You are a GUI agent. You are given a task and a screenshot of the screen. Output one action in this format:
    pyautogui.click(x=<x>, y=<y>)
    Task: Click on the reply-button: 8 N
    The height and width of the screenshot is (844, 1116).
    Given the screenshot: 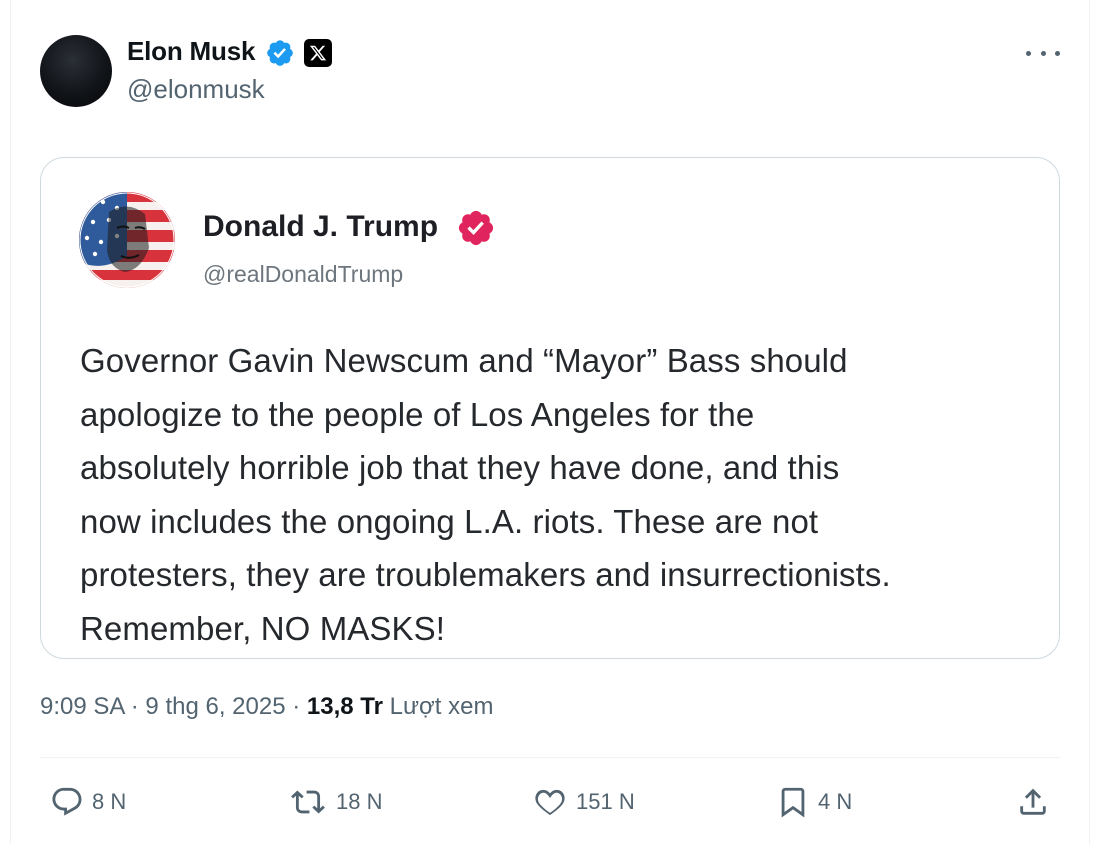 What is the action you would take?
    pyautogui.click(x=88, y=802)
    